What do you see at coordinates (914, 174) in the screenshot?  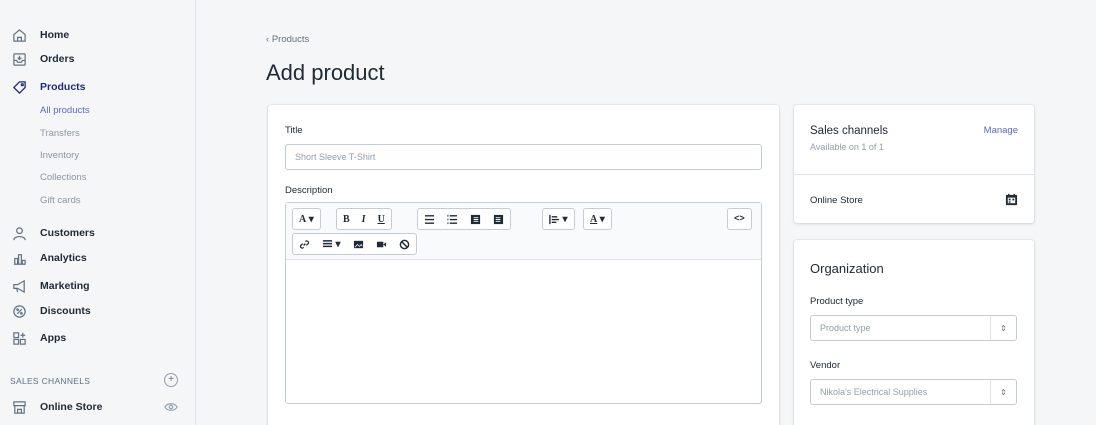 I see `divider` at bounding box center [914, 174].